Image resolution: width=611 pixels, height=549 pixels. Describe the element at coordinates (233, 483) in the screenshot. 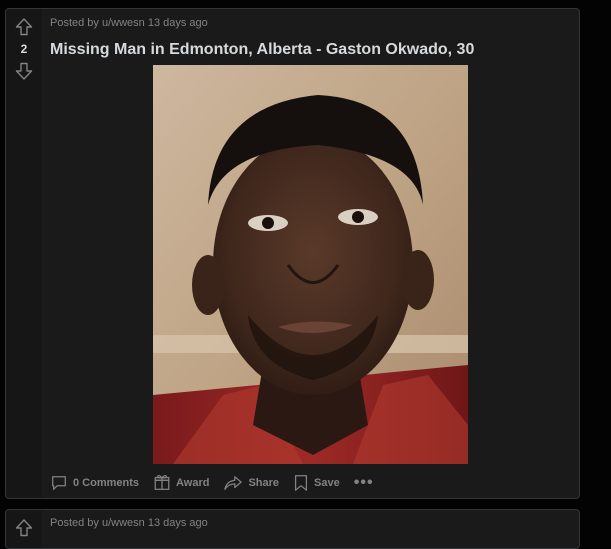

I see `share-icon` at that location.